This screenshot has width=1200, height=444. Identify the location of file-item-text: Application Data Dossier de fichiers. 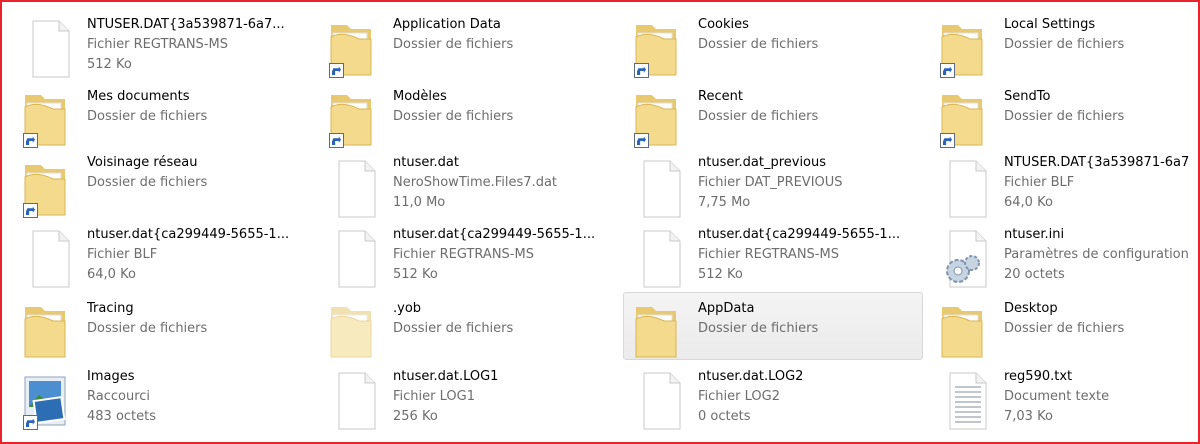
(453, 35).